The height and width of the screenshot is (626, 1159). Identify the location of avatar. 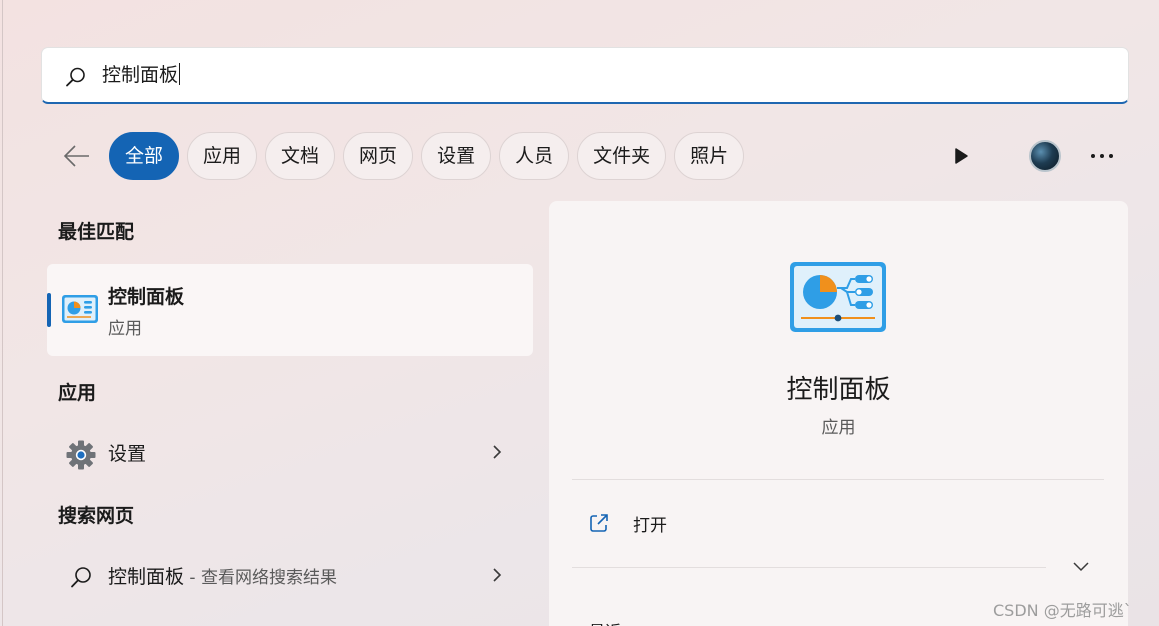
(1045, 156).